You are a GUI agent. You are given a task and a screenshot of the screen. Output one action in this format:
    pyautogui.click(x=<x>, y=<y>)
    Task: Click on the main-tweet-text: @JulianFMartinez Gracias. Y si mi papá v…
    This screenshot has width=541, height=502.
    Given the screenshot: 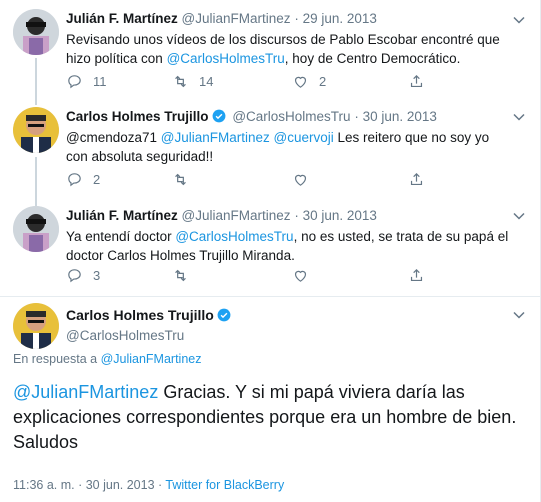 What is the action you would take?
    pyautogui.click(x=270, y=417)
    